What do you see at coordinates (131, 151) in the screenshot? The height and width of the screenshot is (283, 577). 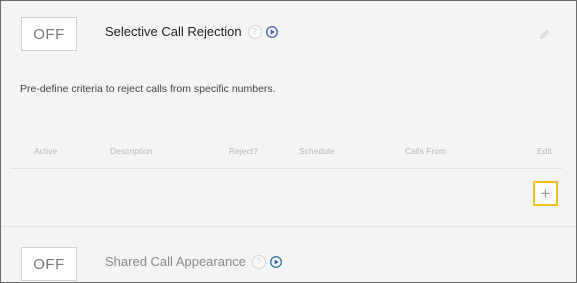 I see `column-header-description: Description` at bounding box center [131, 151].